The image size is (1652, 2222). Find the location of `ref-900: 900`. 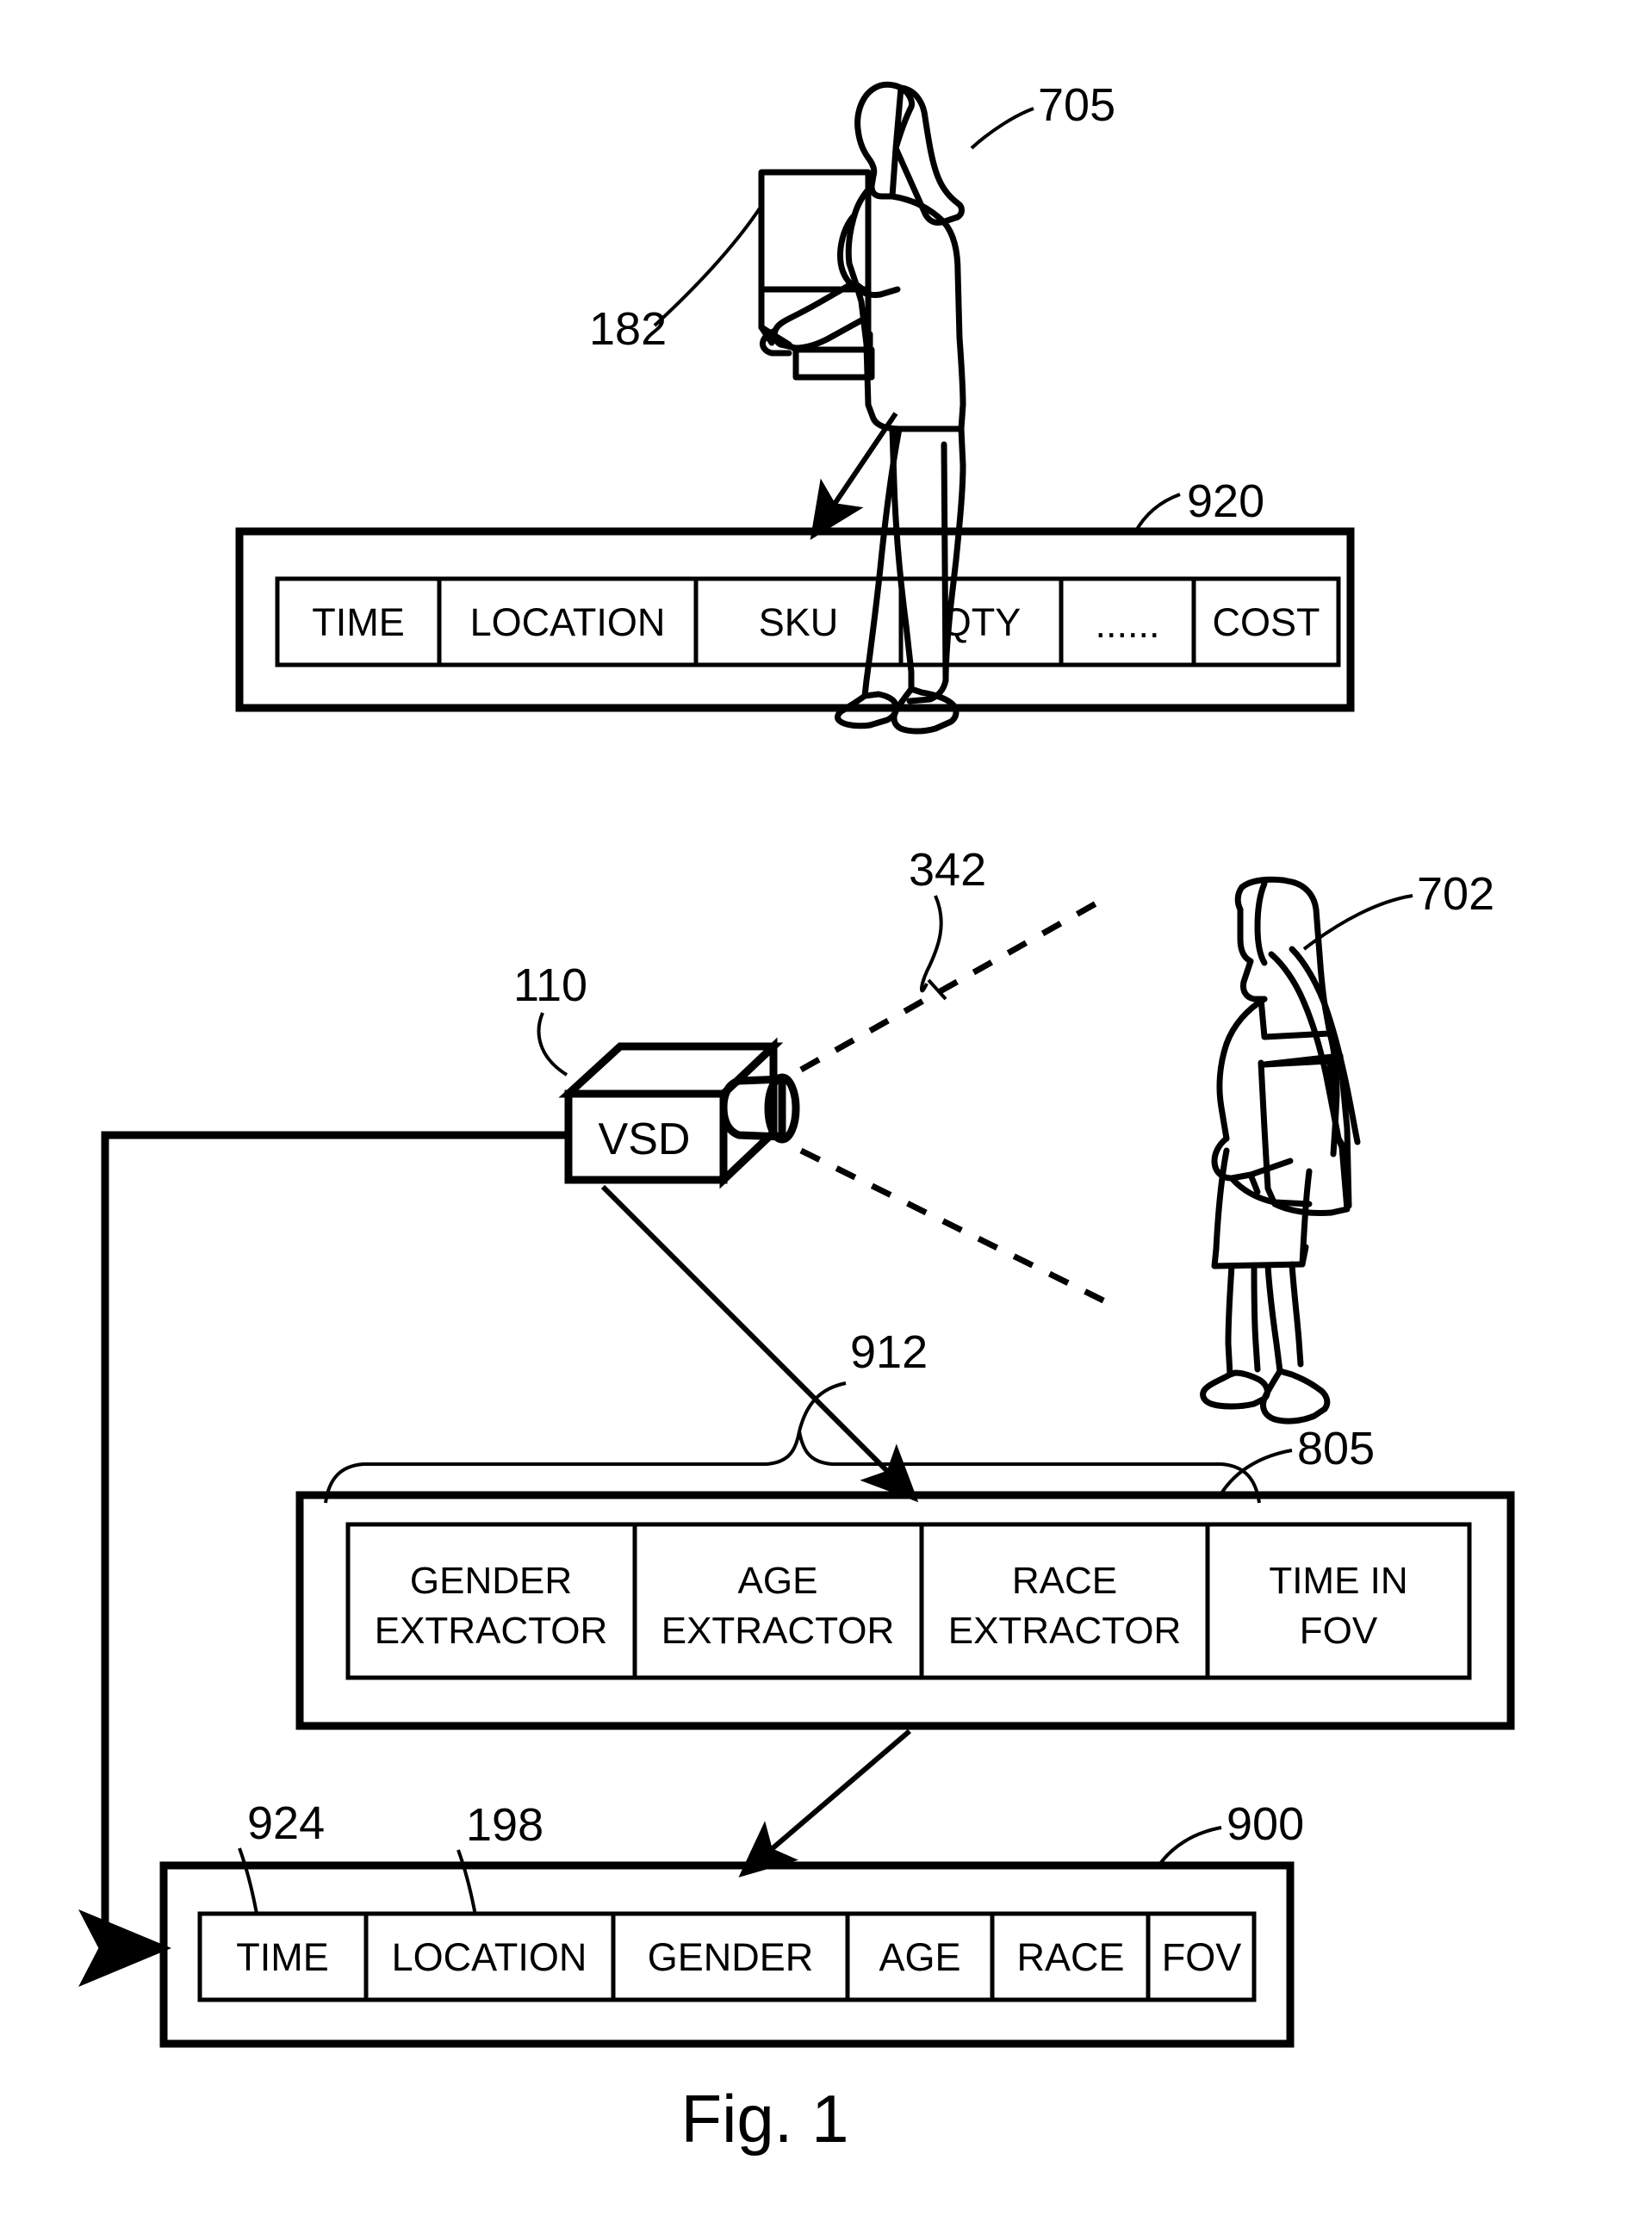

ref-900: 900 is located at coordinates (1265, 1824).